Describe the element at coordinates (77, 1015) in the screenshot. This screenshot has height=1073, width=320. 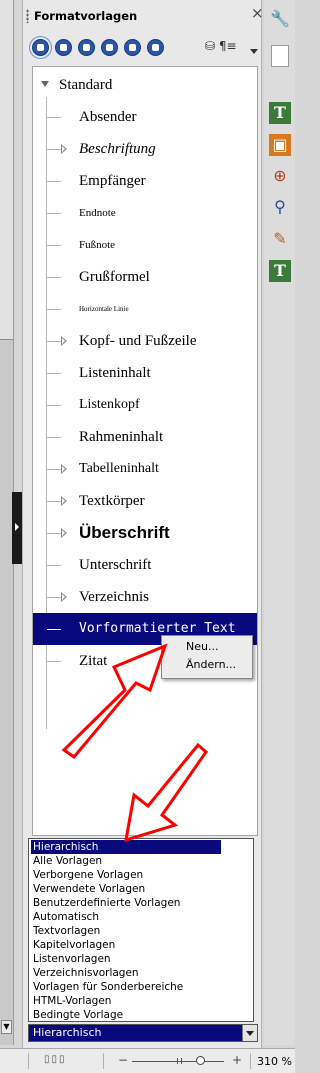
I see `filter-option: Bedingte Vorlage` at that location.